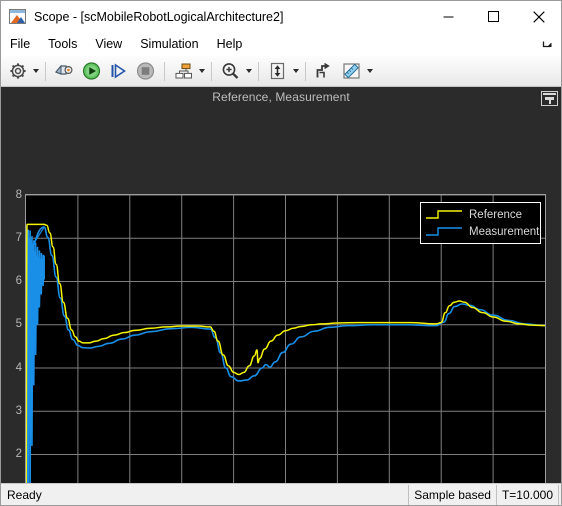 The height and width of the screenshot is (506, 562). I want to click on status-time: T=10.000, so click(527, 494).